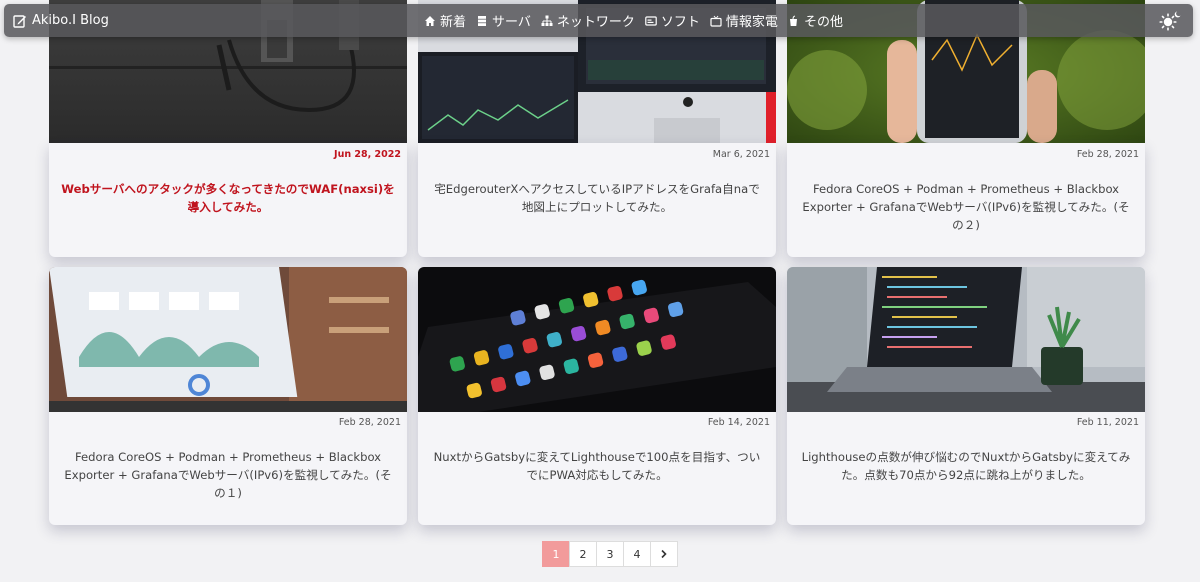  Describe the element at coordinates (738, 422) in the screenshot. I see `post-date: Feb 14, 2021` at that location.